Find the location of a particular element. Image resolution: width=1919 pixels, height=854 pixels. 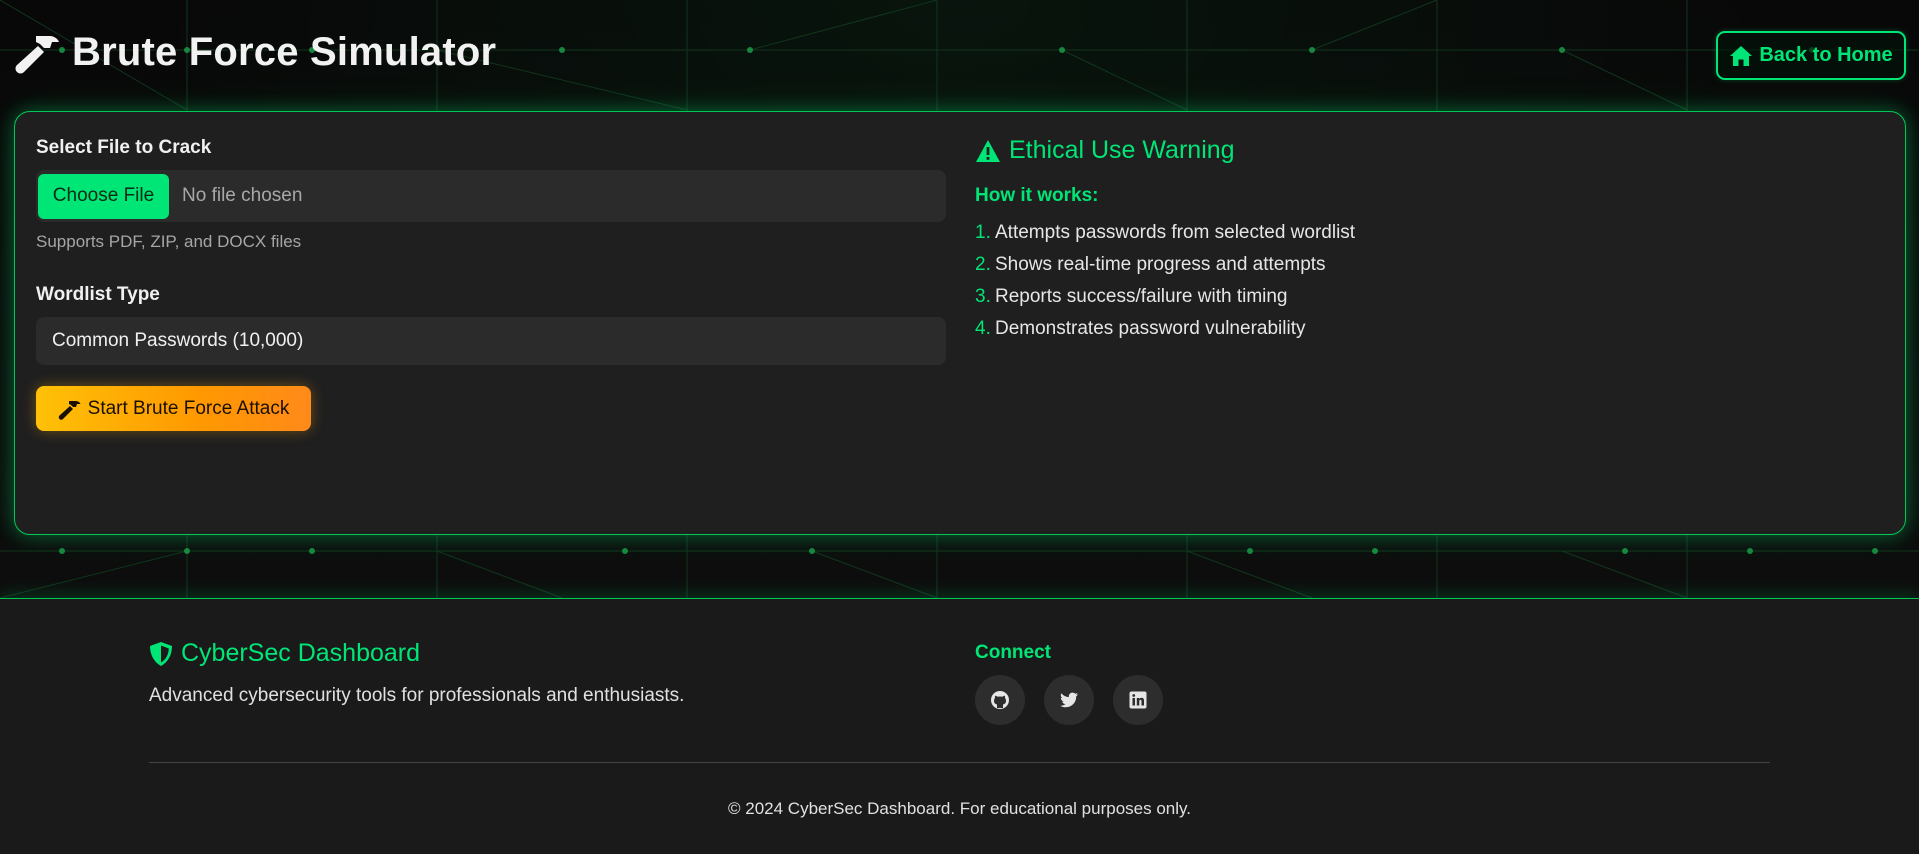

connect-label: Connect is located at coordinates (1013, 652).